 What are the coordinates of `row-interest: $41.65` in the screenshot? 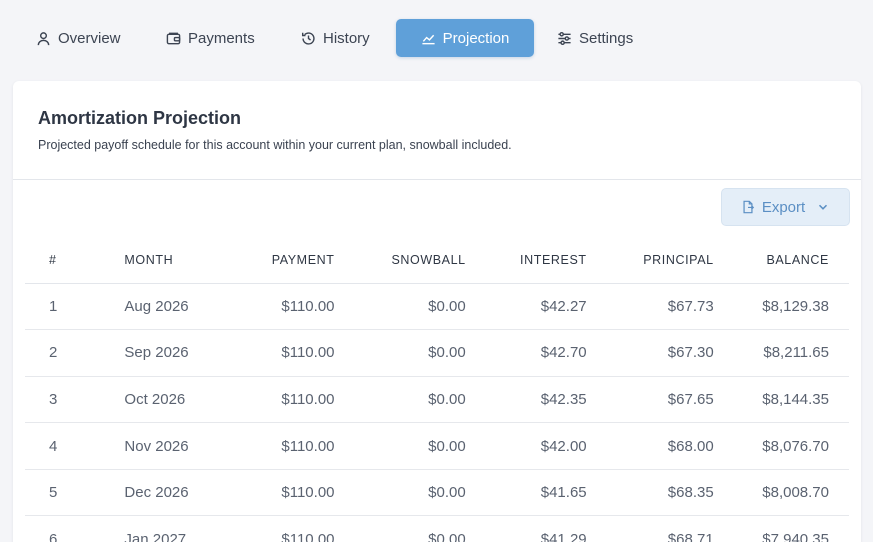 It's located at (528, 493).